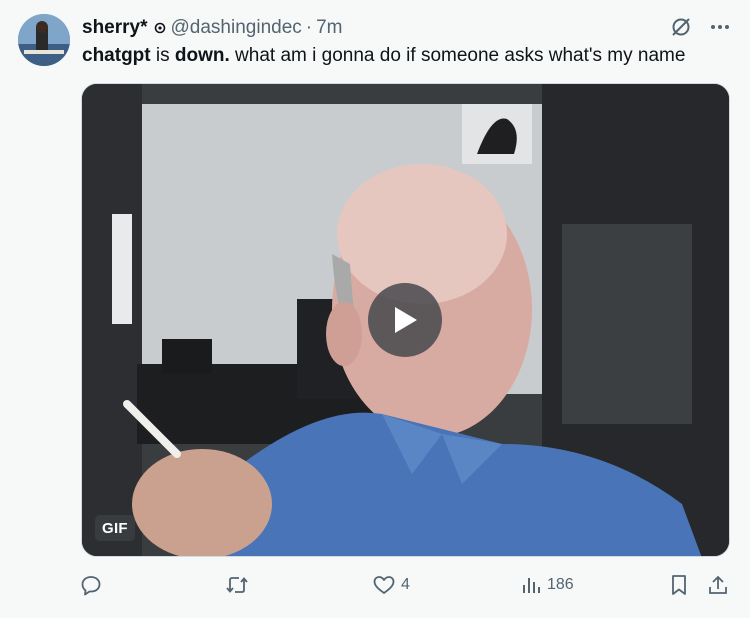 This screenshot has width=750, height=618. I want to click on more-icon, so click(720, 27).